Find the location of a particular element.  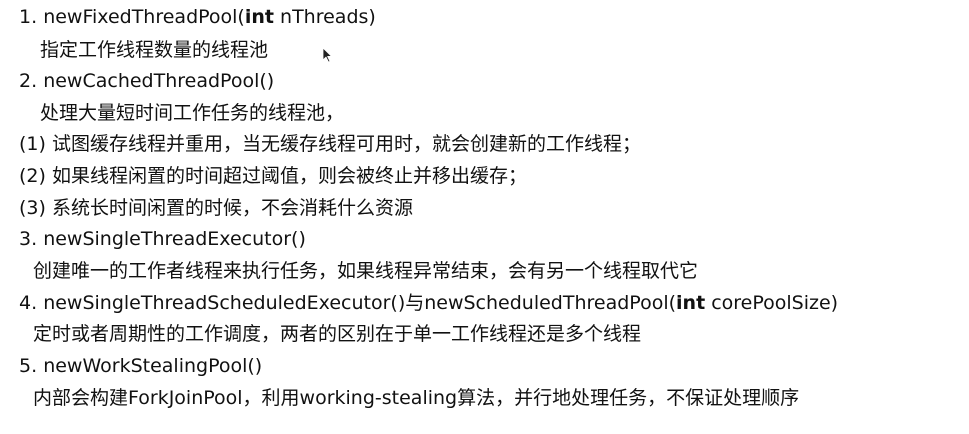

item-1-title-pre: newFixedThreadPool( is located at coordinates (144, 17).